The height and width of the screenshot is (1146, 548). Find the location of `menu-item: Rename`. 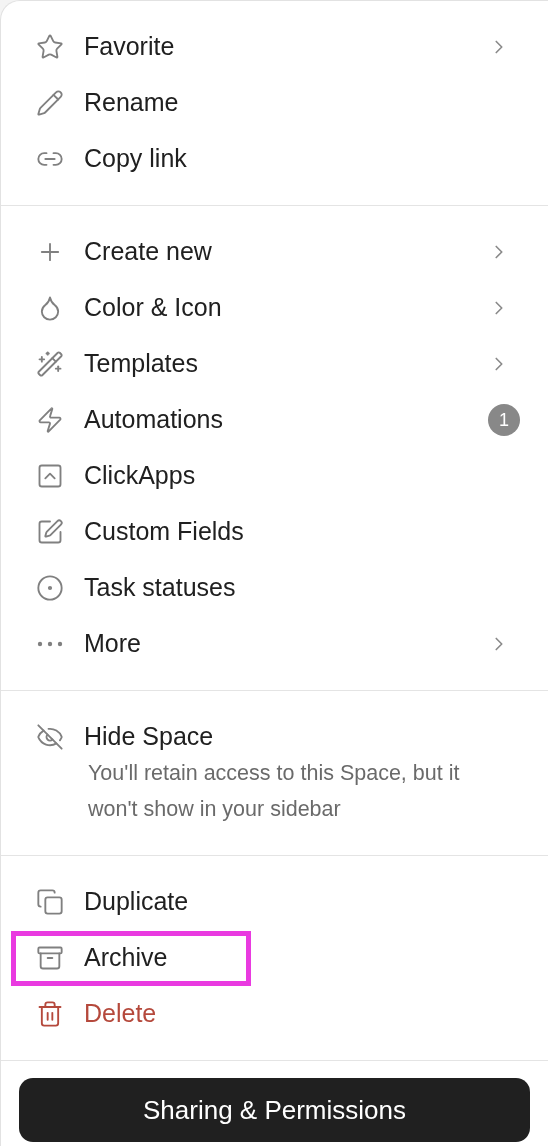

menu-item: Rename is located at coordinates (274, 103).